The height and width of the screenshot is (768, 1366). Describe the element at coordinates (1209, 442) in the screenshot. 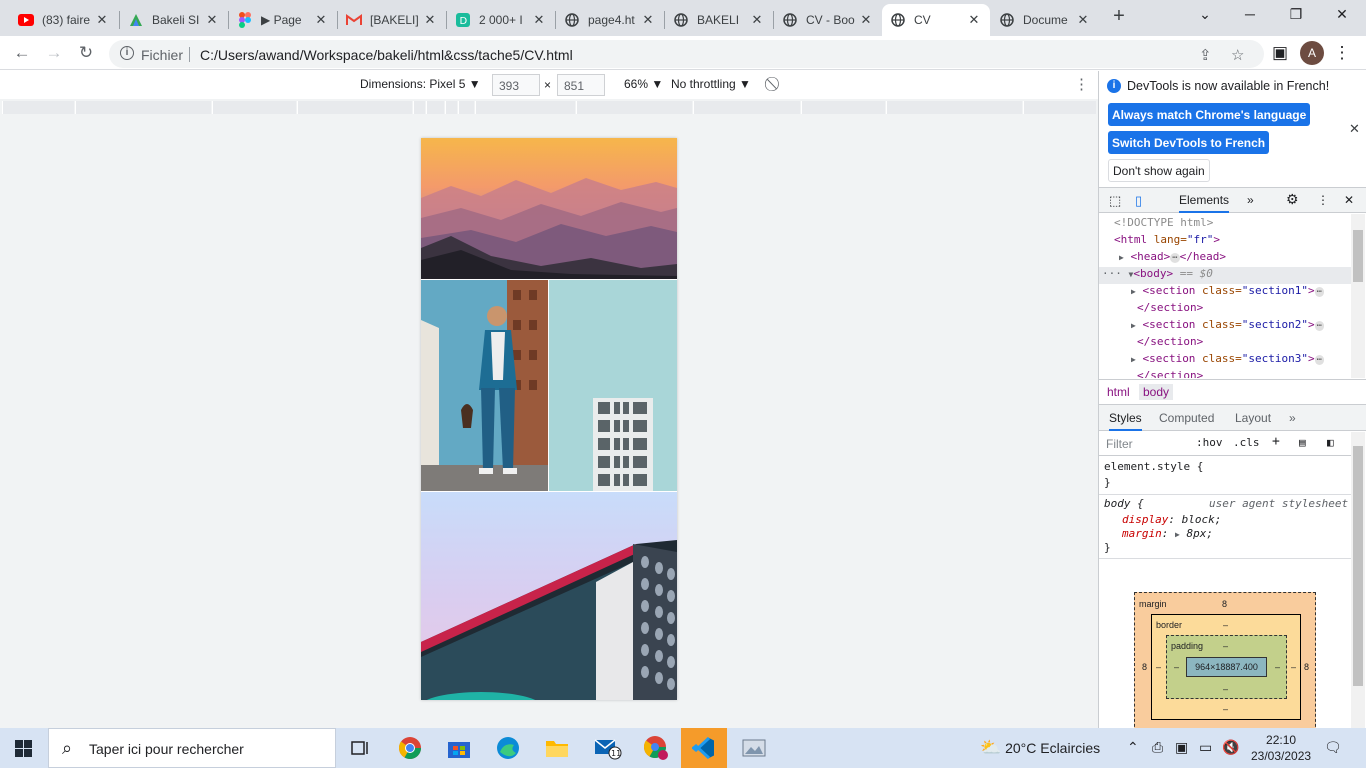

I see `hov-toggle: :hov` at that location.